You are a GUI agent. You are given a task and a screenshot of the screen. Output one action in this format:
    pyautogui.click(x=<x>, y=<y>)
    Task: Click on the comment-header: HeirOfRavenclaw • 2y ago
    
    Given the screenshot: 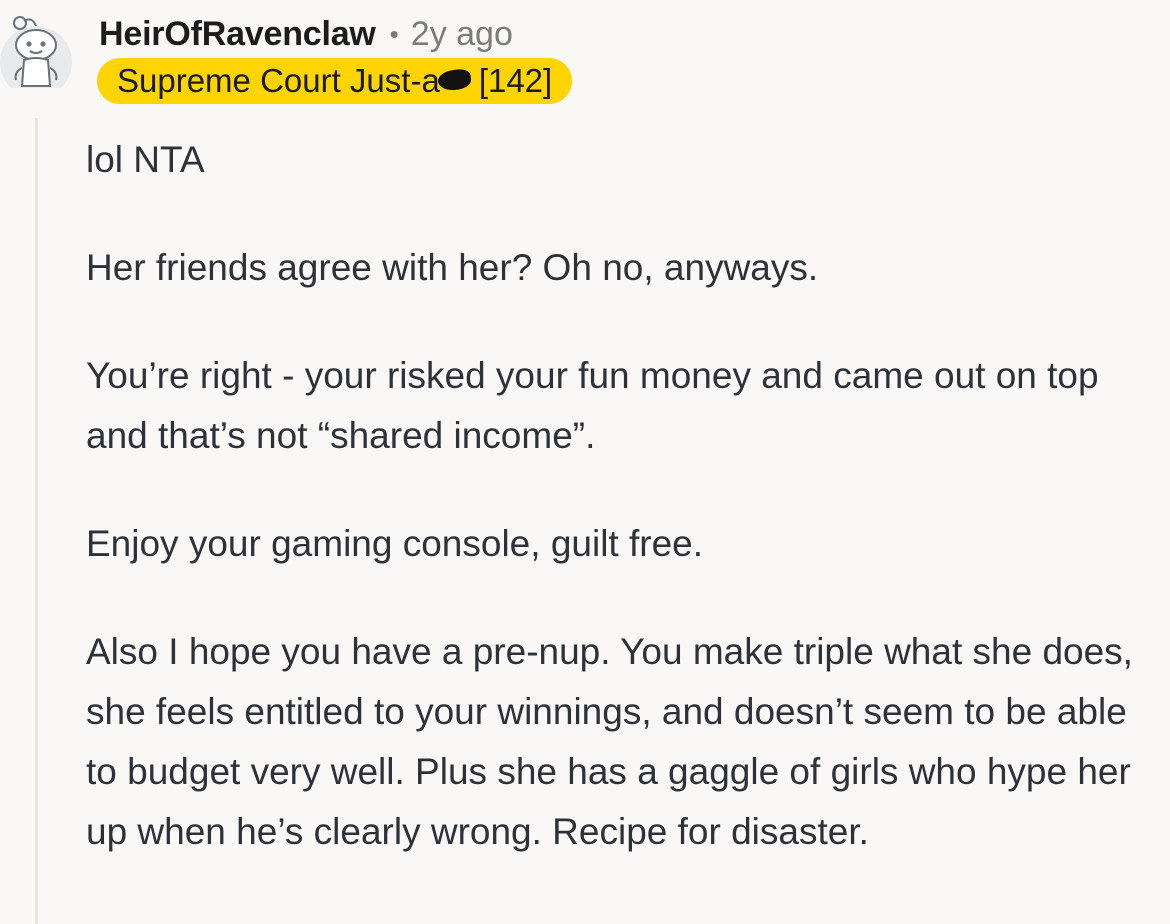 What is the action you would take?
    pyautogui.click(x=306, y=34)
    